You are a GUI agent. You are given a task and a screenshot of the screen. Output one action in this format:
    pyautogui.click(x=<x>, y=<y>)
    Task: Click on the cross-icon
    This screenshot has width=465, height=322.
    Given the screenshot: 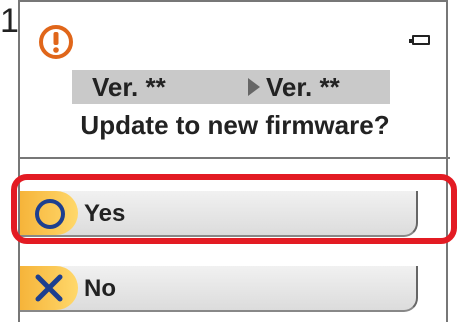 What is the action you would take?
    pyautogui.click(x=49, y=288)
    